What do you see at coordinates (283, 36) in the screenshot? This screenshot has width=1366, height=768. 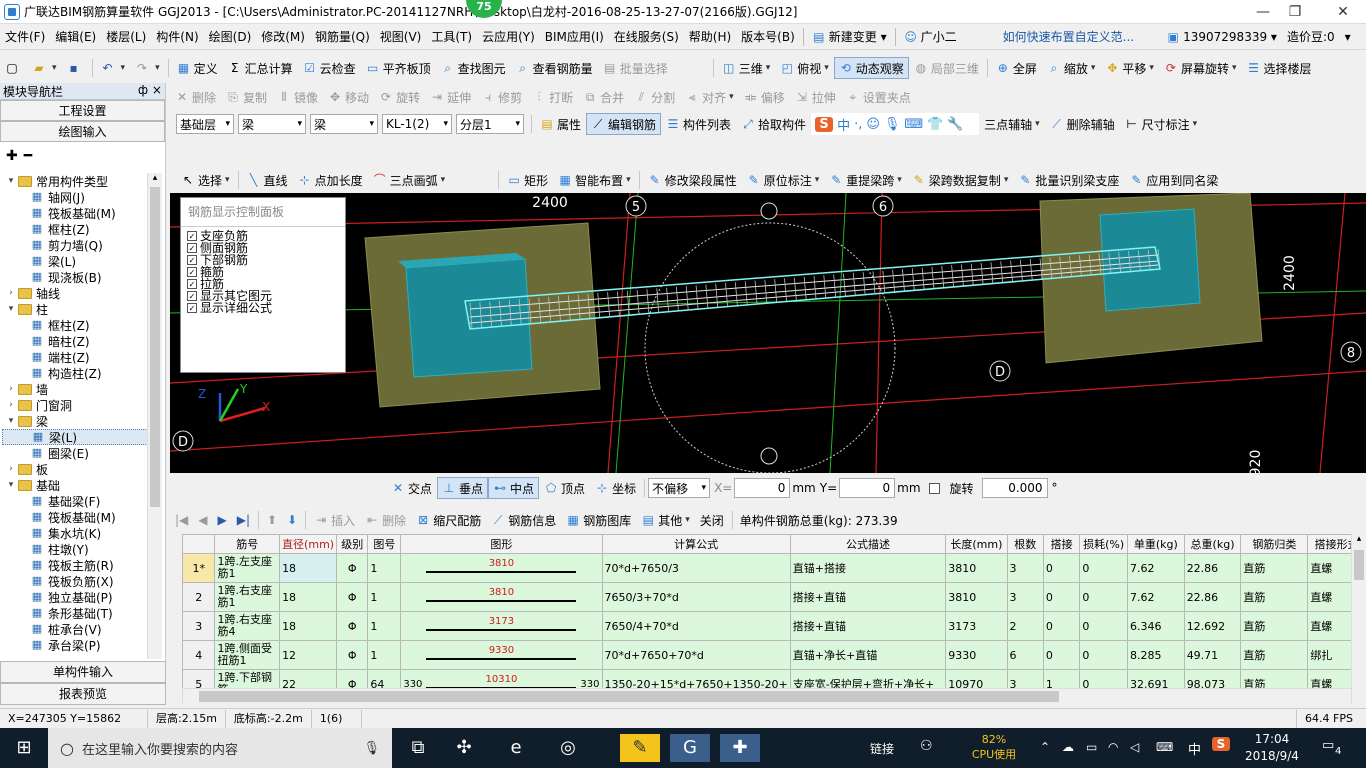 I see `menu-modify: 修改(M)` at bounding box center [283, 36].